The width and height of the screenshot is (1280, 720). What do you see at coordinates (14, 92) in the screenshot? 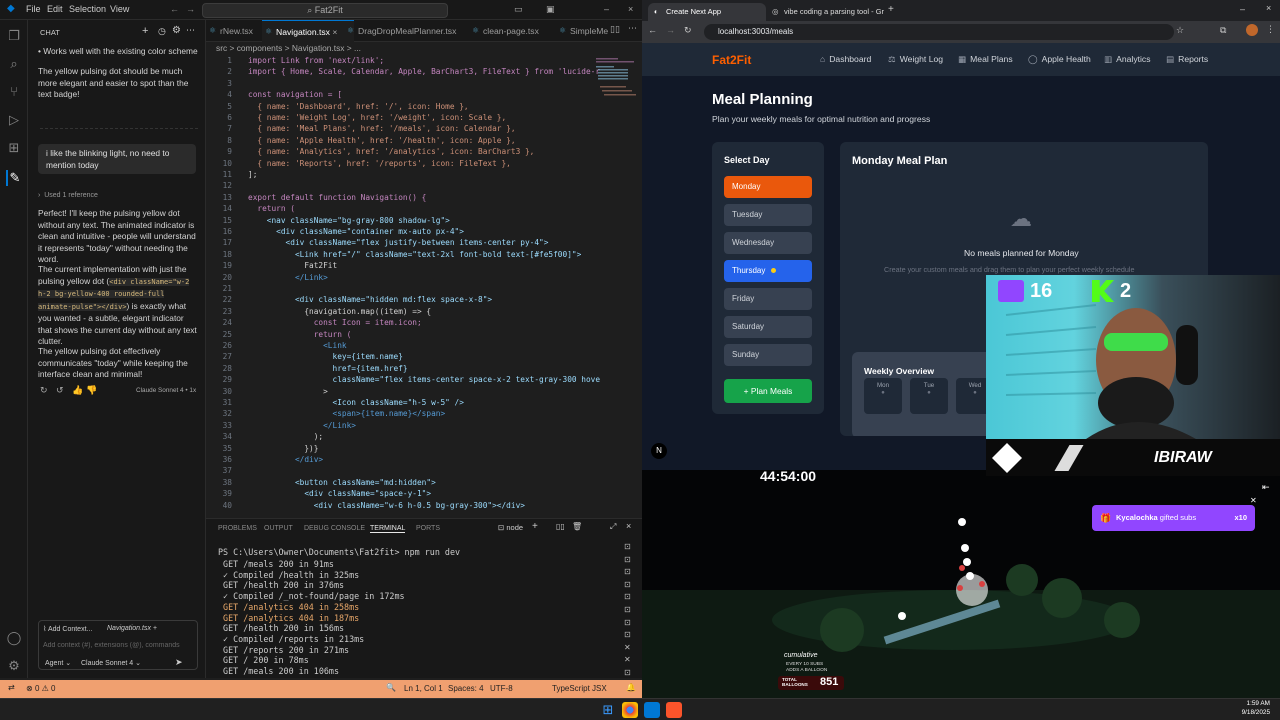
I see `source-control-icon: ⑂` at bounding box center [14, 92].